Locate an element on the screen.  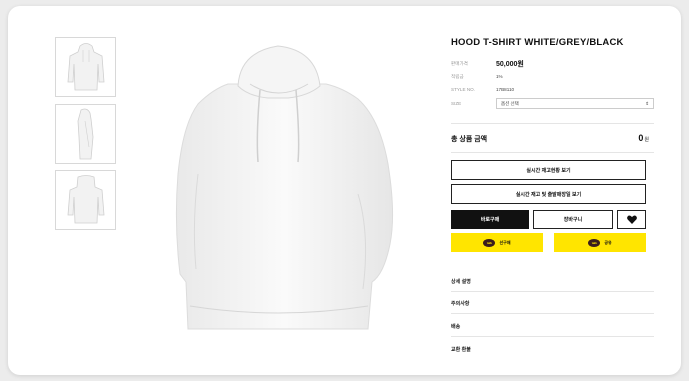
size-select: 옵션 선택 ⇕ is located at coordinates (575, 103).